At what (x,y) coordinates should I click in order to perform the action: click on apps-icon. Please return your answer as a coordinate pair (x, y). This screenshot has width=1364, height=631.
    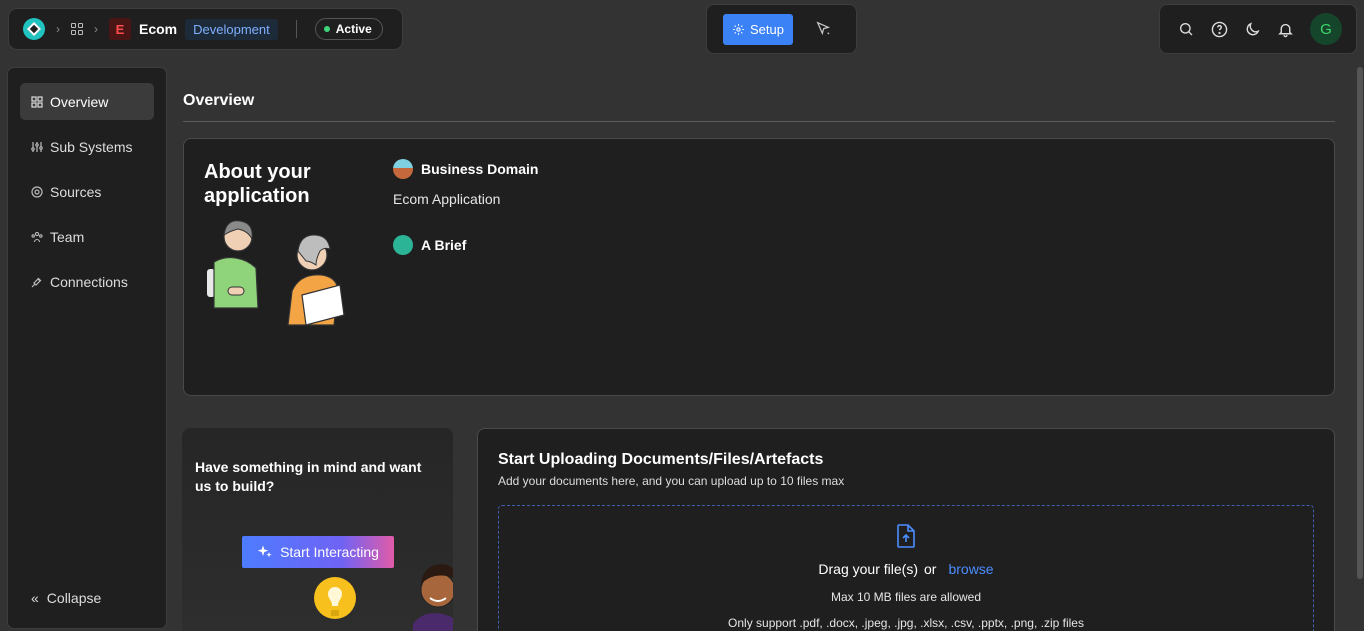
    Looking at the image, I should click on (77, 29).